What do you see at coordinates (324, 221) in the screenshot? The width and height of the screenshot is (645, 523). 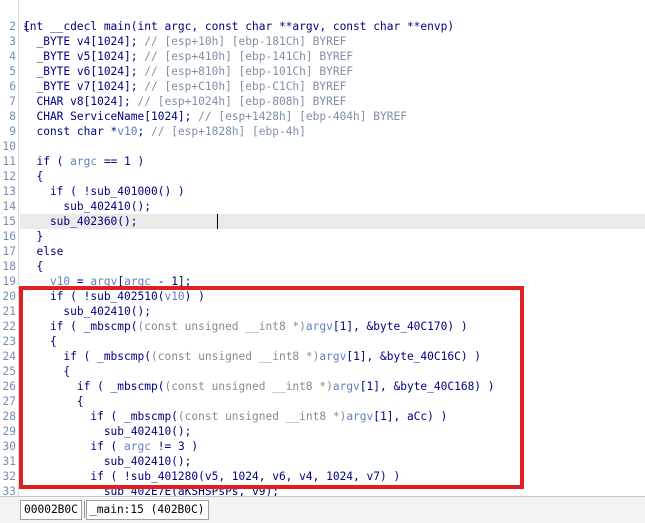 I see `code-line: 15 sub_402360();` at bounding box center [324, 221].